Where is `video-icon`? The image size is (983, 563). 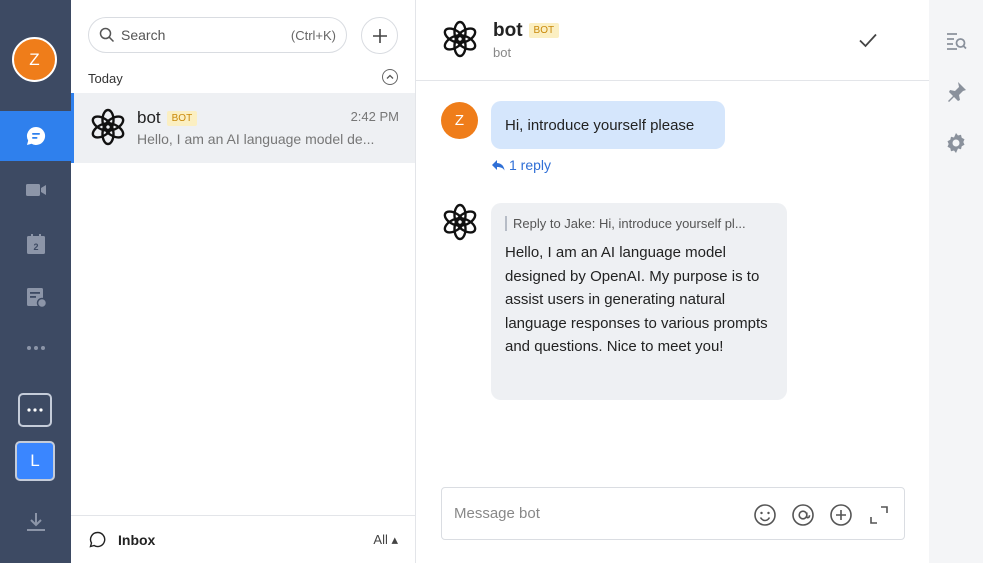 video-icon is located at coordinates (35, 190).